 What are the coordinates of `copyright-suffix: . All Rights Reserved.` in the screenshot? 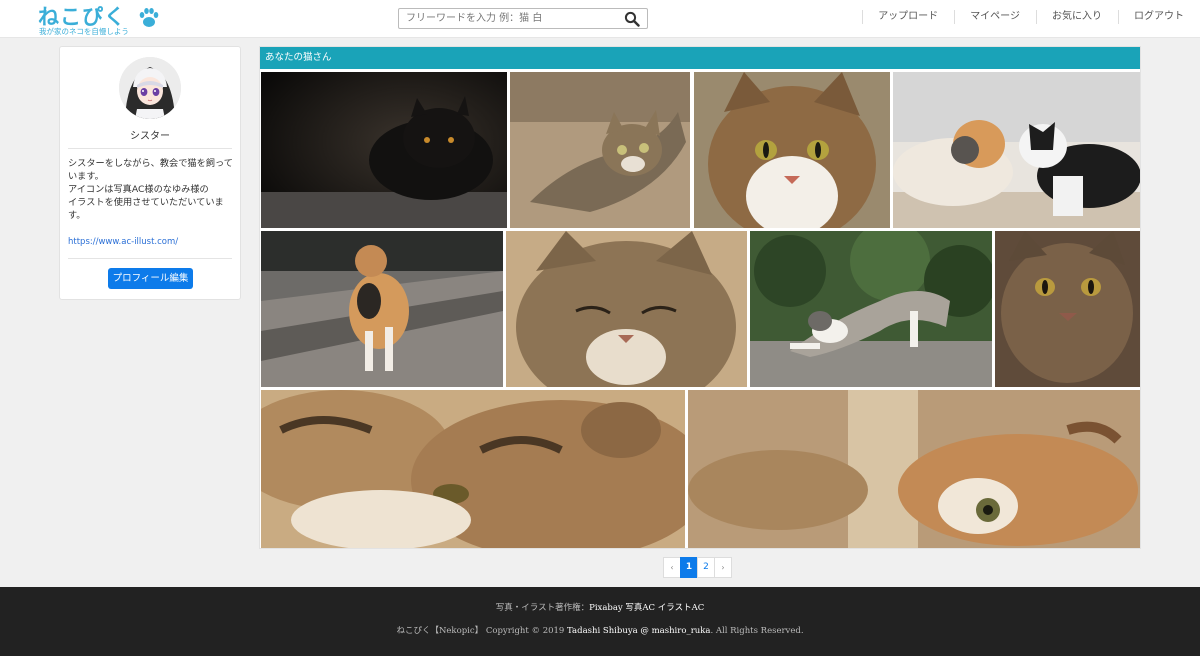 It's located at (757, 631).